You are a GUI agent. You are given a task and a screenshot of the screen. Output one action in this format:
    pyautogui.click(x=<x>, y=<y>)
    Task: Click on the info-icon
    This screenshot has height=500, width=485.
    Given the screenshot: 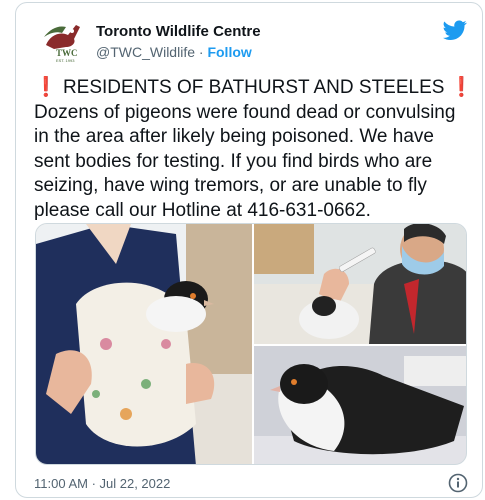 What is the action you would take?
    pyautogui.click(x=458, y=483)
    